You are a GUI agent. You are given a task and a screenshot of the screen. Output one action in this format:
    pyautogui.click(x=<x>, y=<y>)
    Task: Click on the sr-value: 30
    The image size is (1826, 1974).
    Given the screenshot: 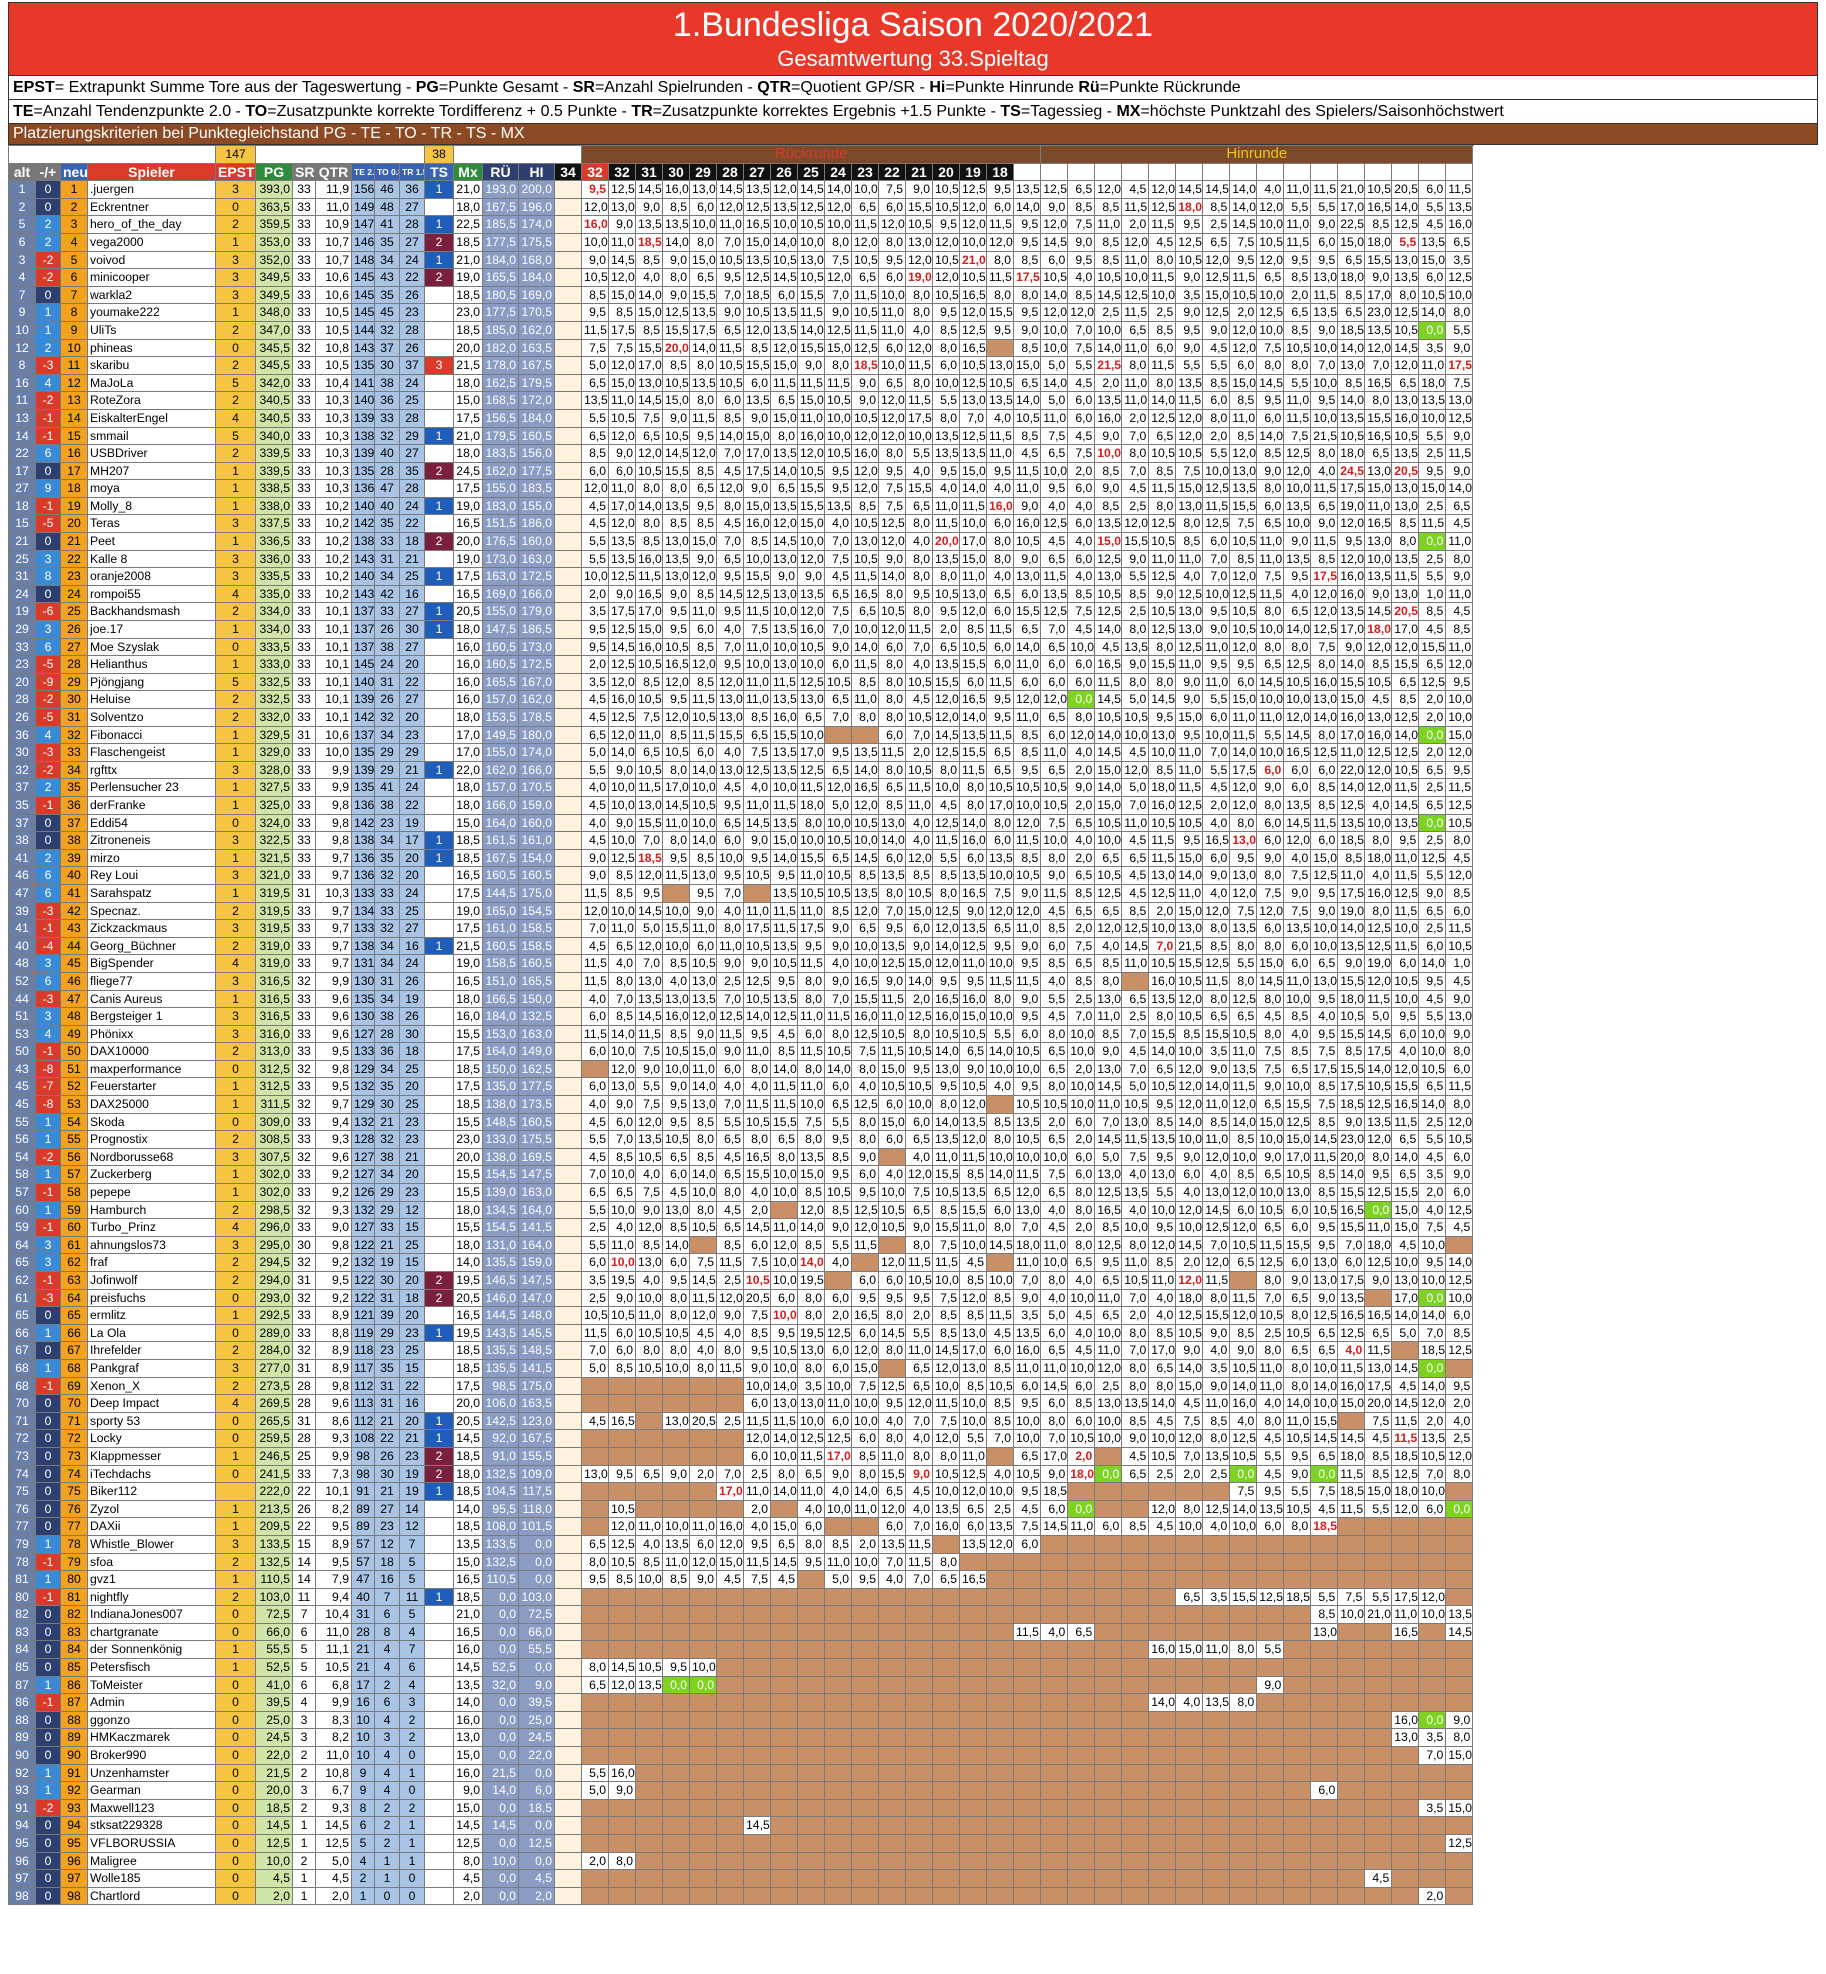 What is the action you would take?
    pyautogui.click(x=304, y=1245)
    